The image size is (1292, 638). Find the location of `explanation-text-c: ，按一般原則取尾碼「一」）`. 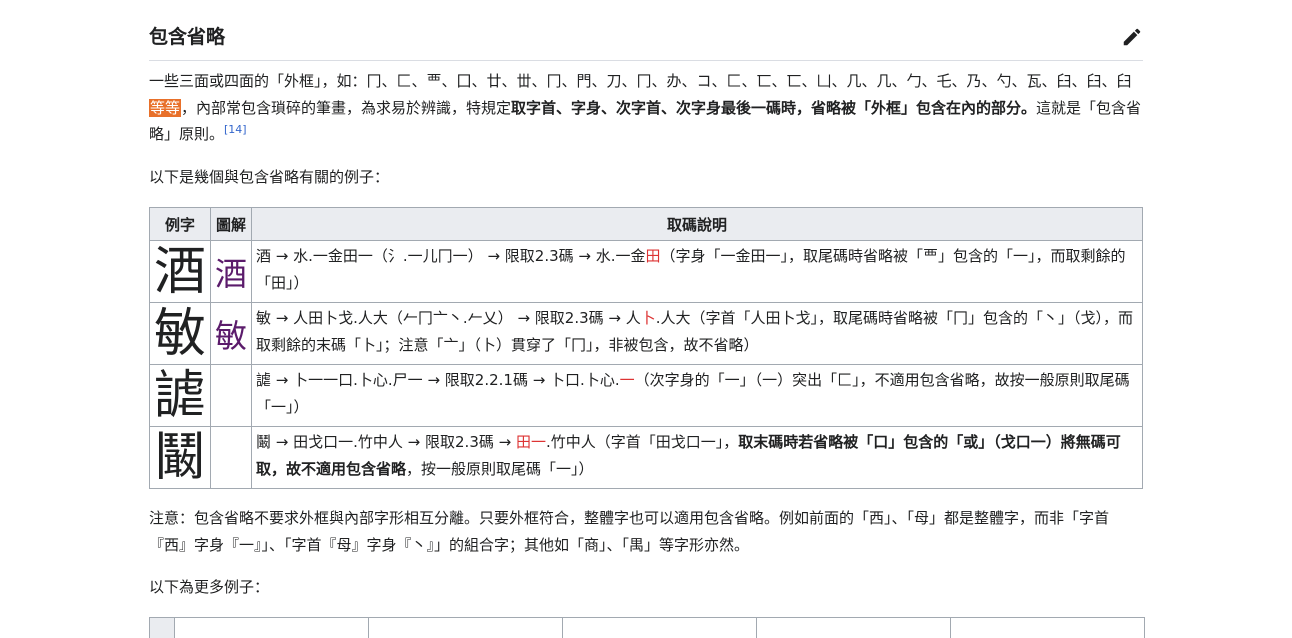

explanation-text-c: ，按一般原則取尾碼「一」） is located at coordinates (500, 468).